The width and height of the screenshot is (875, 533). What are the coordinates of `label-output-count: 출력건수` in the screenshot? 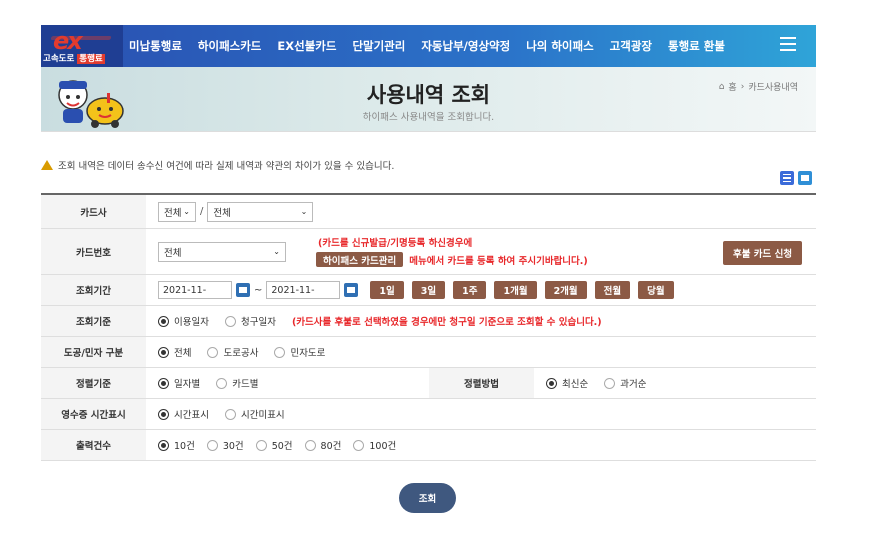 It's located at (93, 445).